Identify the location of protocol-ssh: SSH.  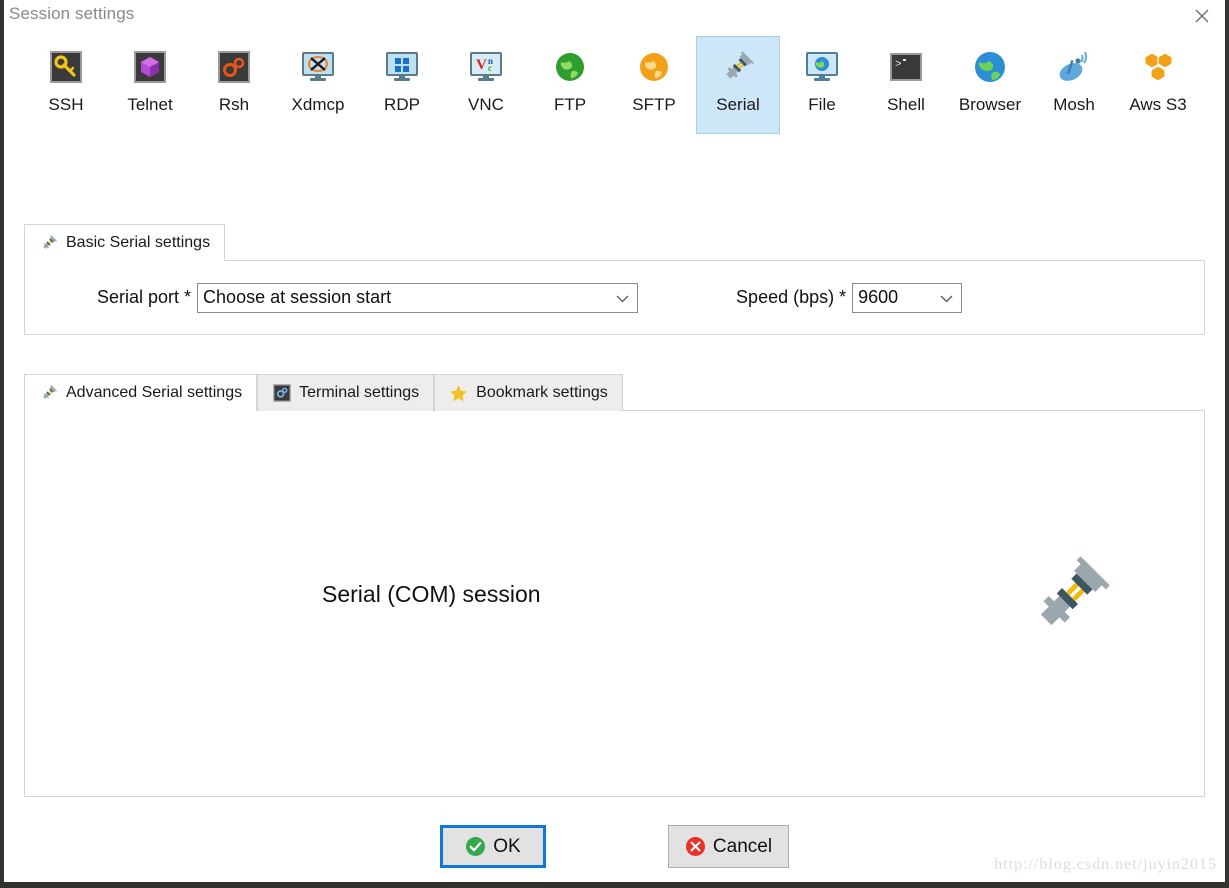
(66, 85).